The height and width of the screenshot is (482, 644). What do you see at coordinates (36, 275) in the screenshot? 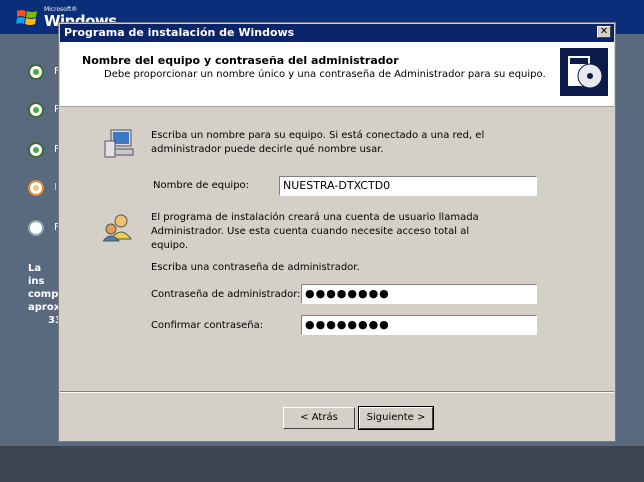
I see `remaining-line-1: La ins` at bounding box center [36, 275].